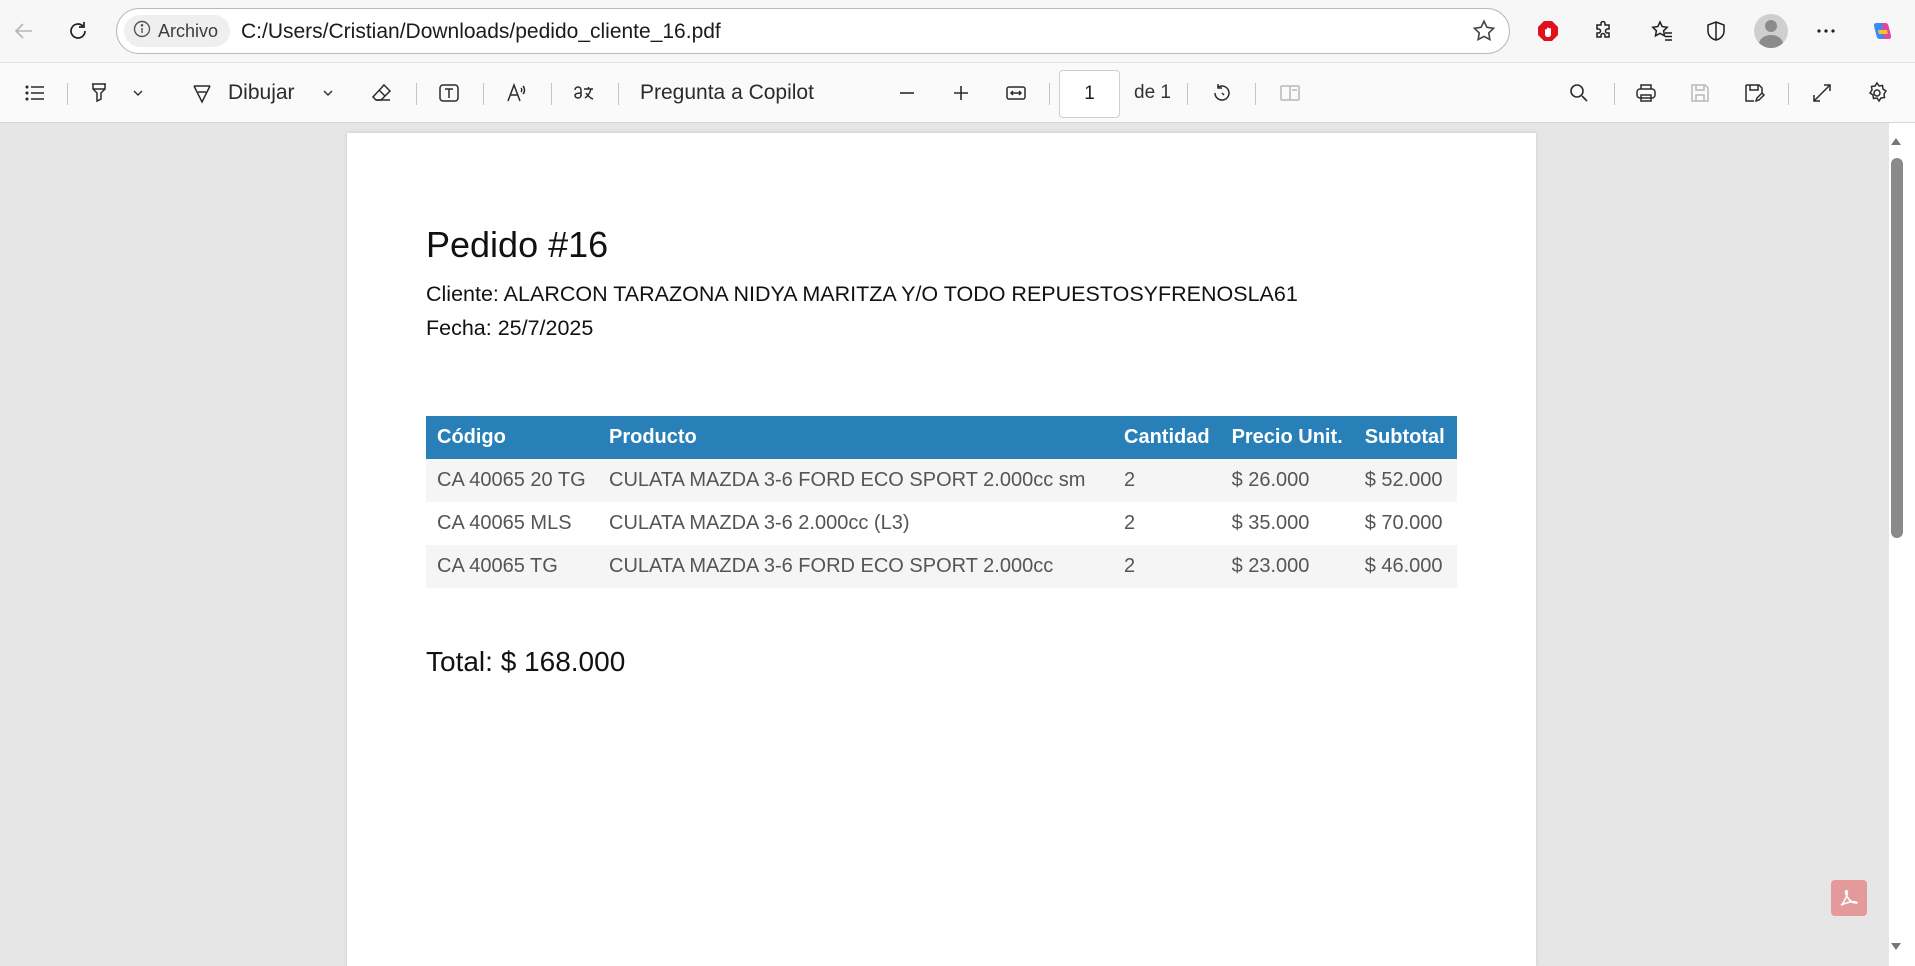 The height and width of the screenshot is (966, 1915). Describe the element at coordinates (1405, 437) in the screenshot. I see `column-header-subtotal: Subtotal` at that location.